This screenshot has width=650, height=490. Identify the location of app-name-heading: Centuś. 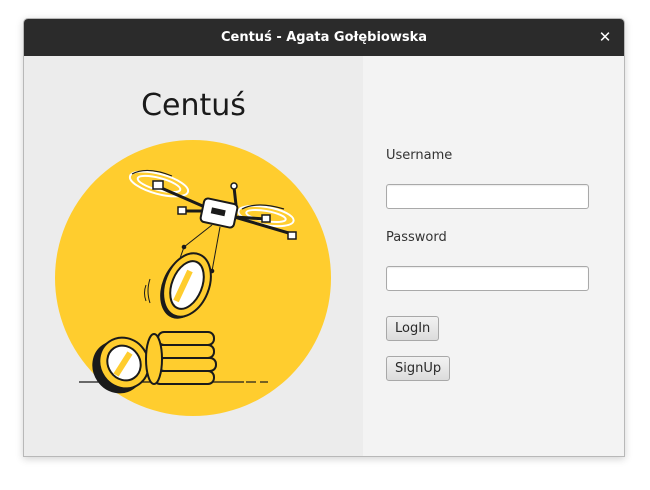
(193, 105).